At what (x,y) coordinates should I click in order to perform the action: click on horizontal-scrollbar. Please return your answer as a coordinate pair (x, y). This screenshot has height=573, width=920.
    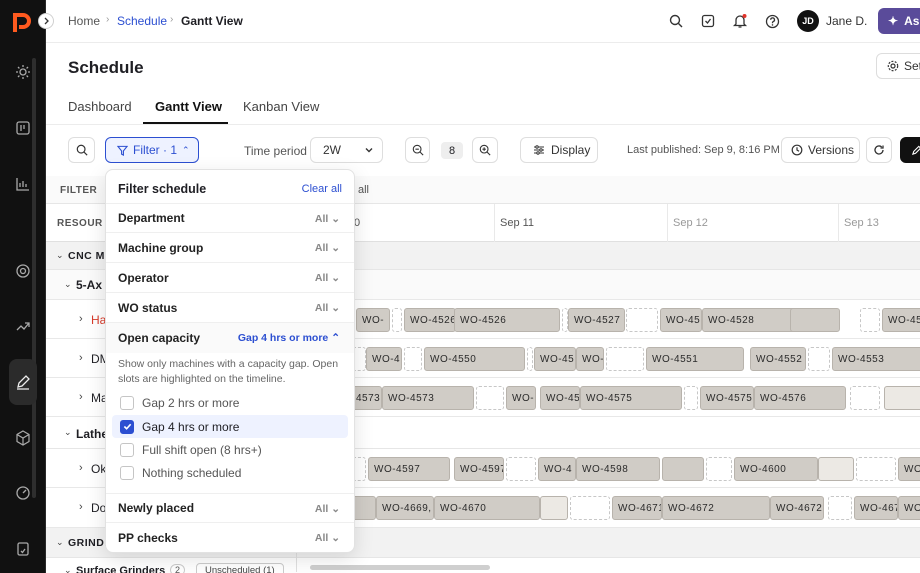
    Looking at the image, I should click on (400, 567).